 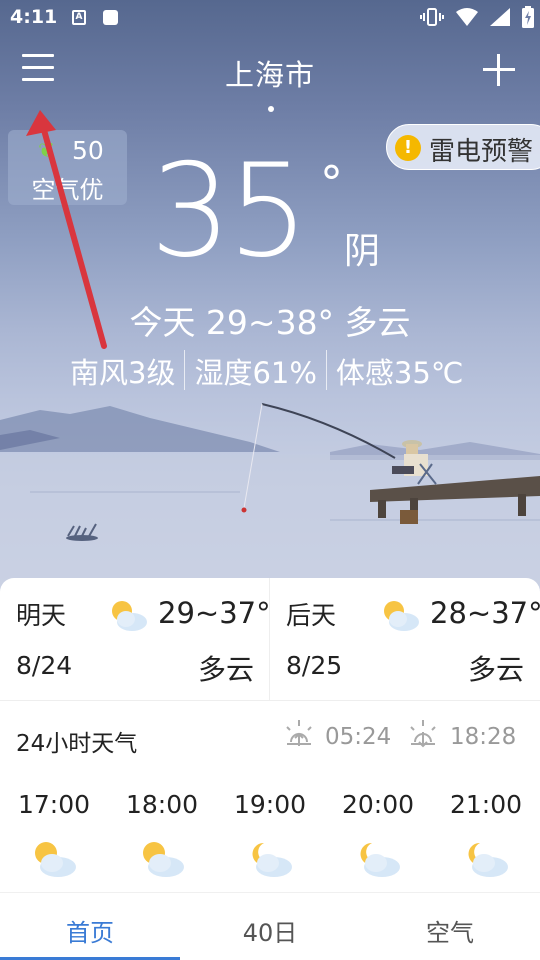 What do you see at coordinates (405, 639) in the screenshot?
I see `forecast-day-after-tomorrow: 后天 8/25 28~37° 多云` at bounding box center [405, 639].